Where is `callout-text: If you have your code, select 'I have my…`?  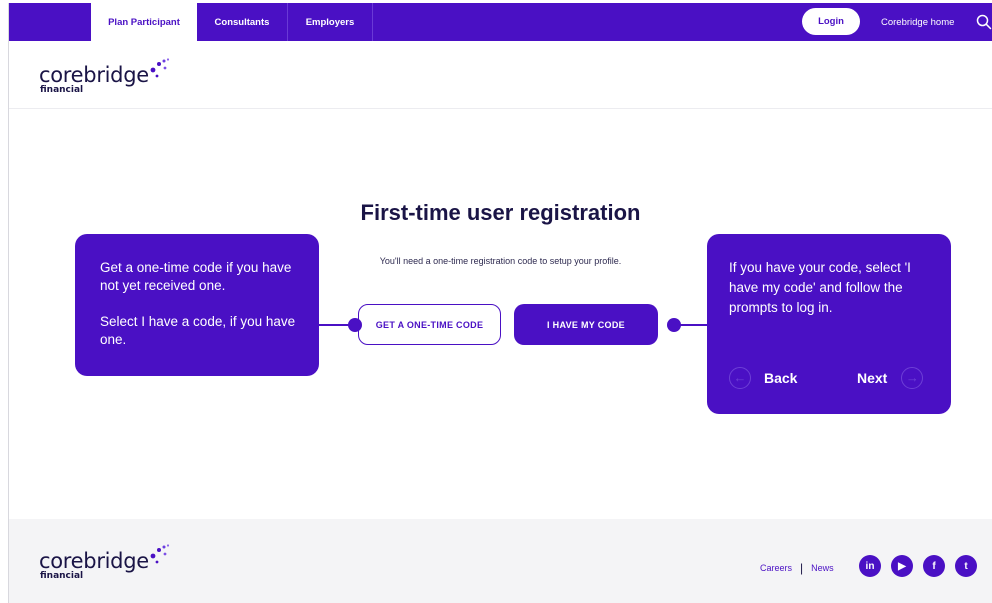 callout-text: If you have your code, select 'I have my… is located at coordinates (820, 287).